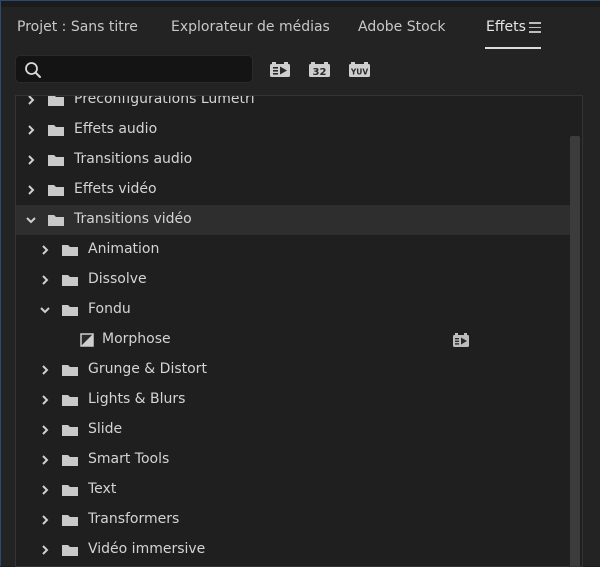  I want to click on tree-item-label: Grunge & Distort, so click(147, 369).